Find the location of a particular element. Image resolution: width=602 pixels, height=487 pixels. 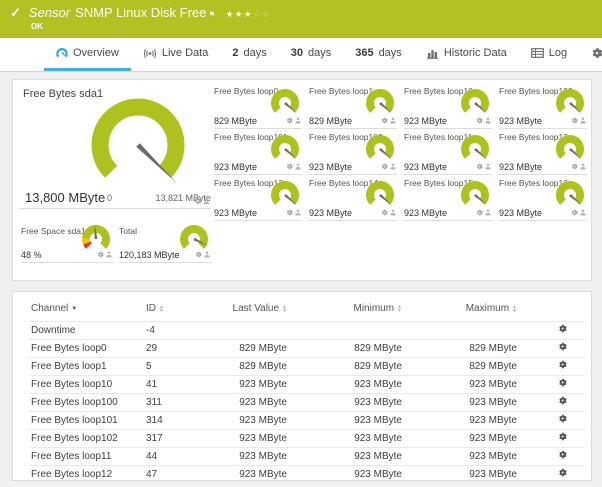

tab-label: days is located at coordinates (390, 53).